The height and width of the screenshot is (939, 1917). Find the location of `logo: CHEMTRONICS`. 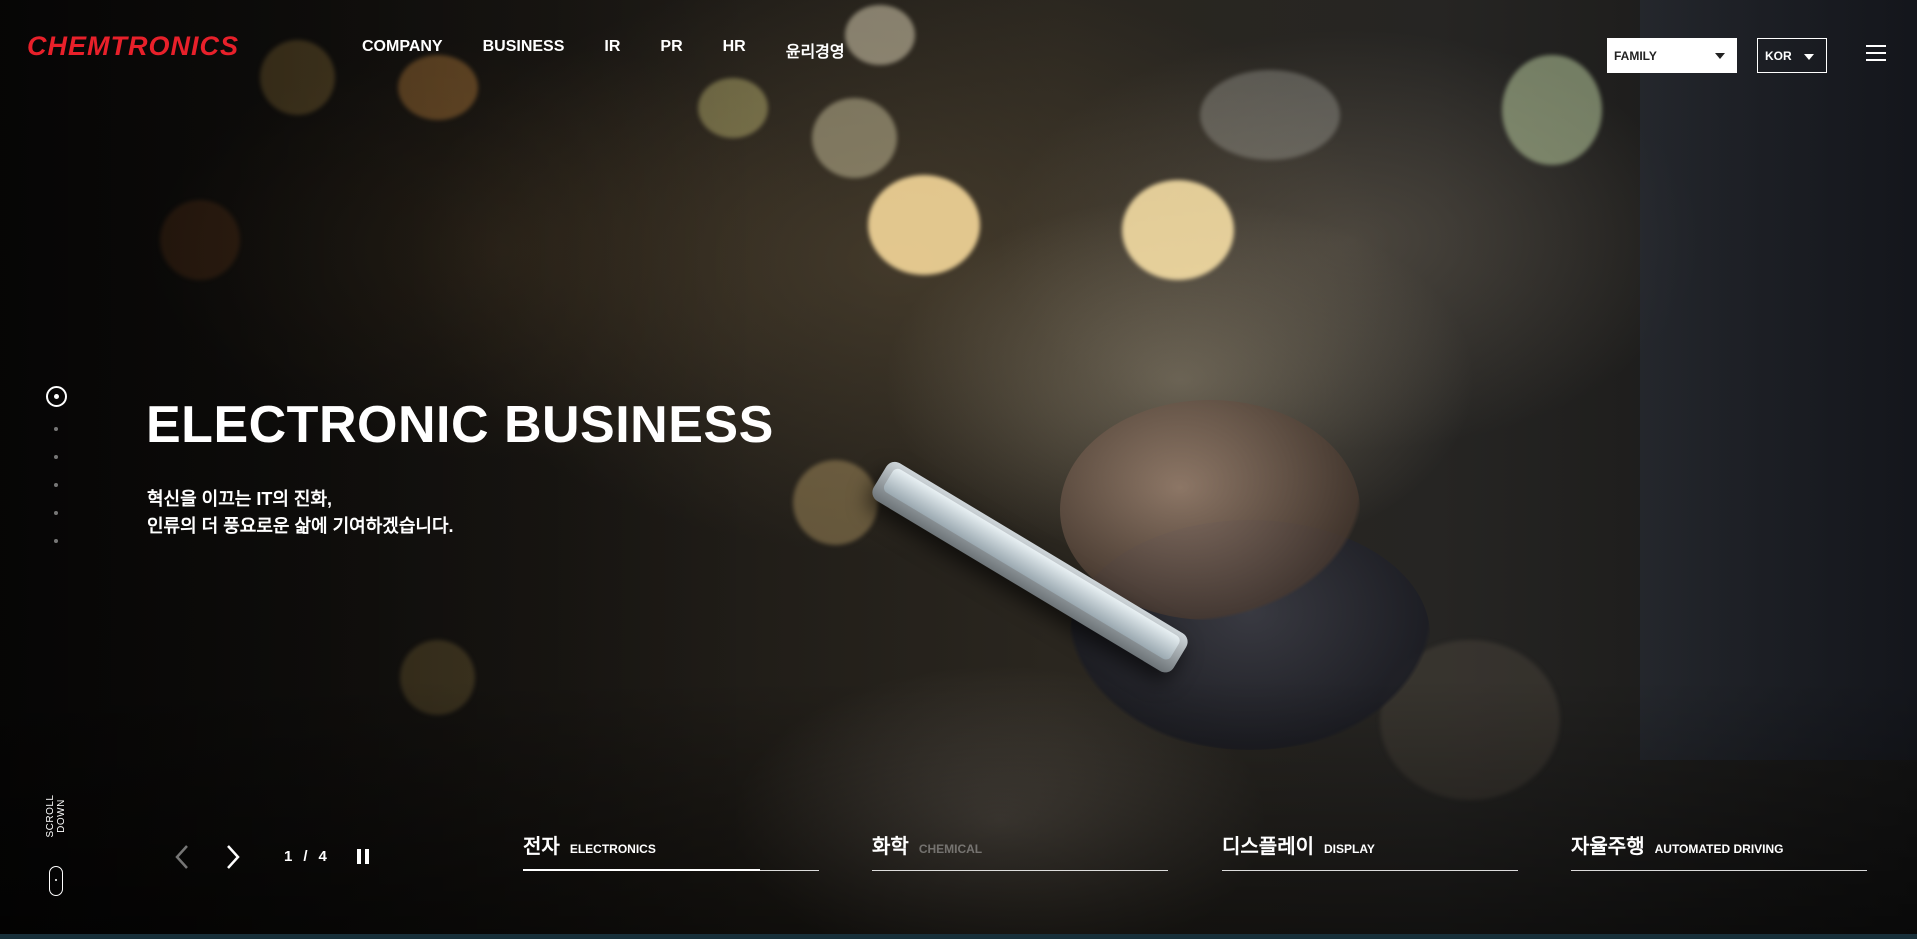

logo: CHEMTRONICS is located at coordinates (133, 46).